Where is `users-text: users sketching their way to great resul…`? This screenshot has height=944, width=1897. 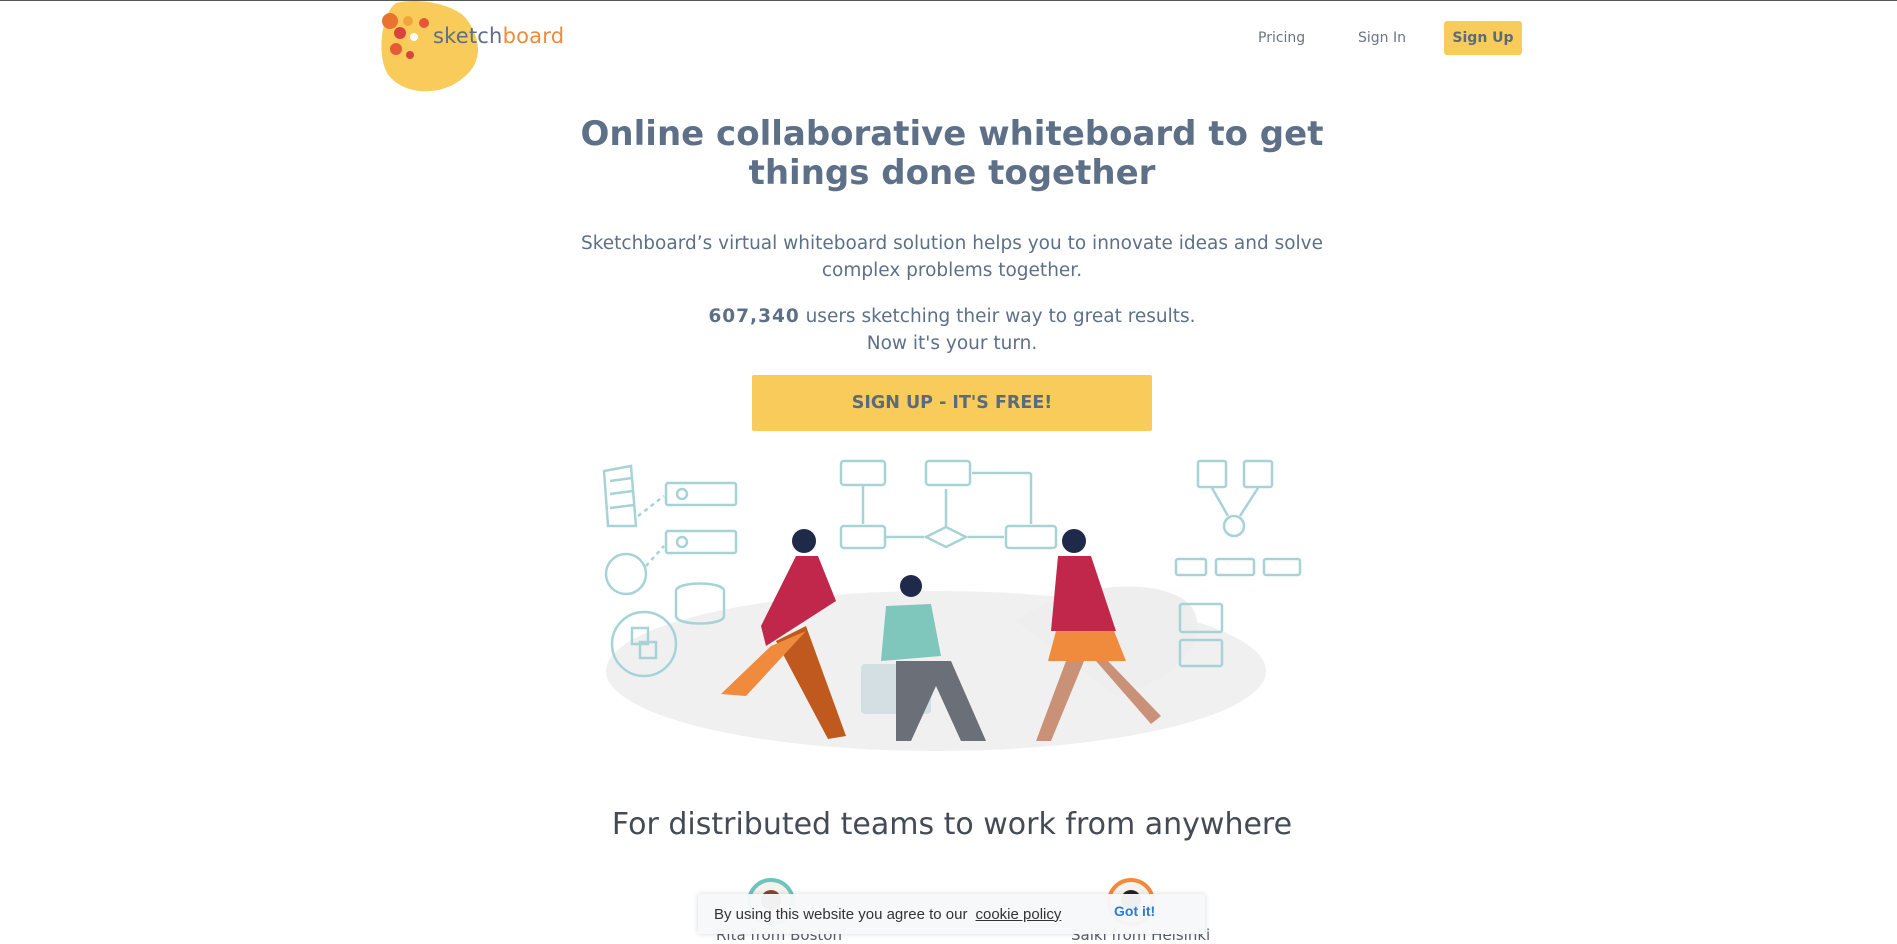 users-text: users sketching their way to great resul… is located at coordinates (997, 316).